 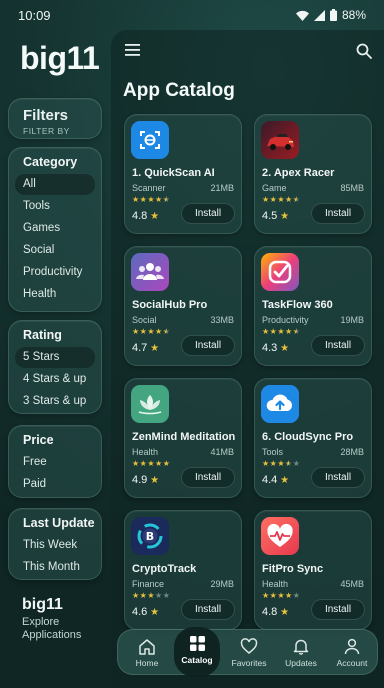 I want to click on last-update-panel: Last Update This Week This Month, so click(x=55, y=544).